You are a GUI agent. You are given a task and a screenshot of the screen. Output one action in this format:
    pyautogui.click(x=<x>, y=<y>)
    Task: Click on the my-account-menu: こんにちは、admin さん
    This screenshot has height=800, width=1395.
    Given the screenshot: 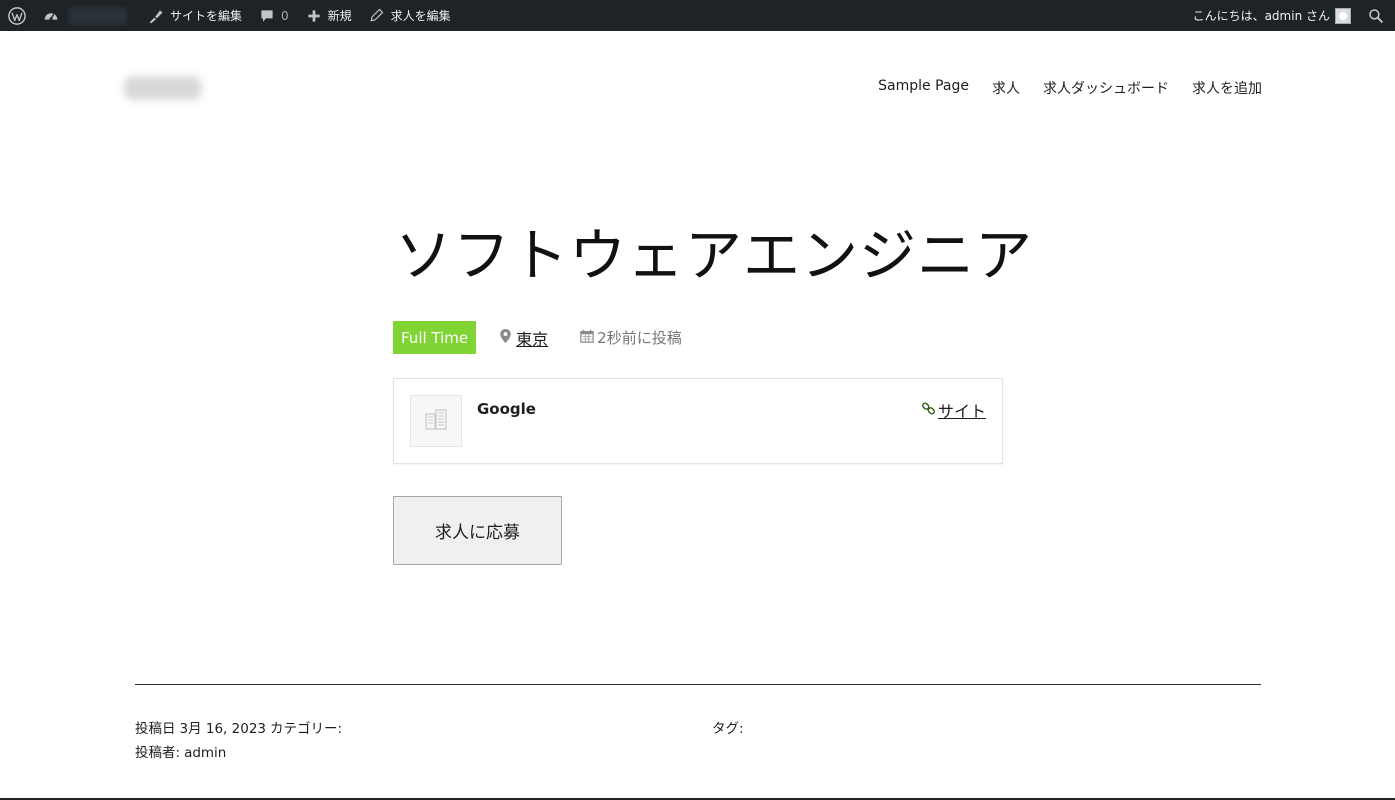 What is the action you would take?
    pyautogui.click(x=1272, y=15)
    